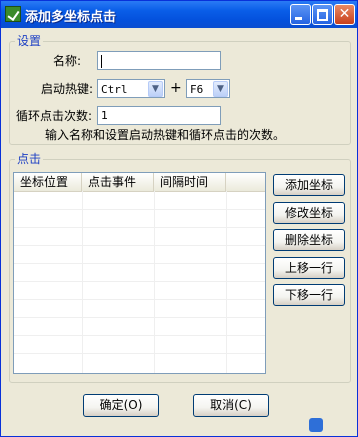 The image size is (358, 437). I want to click on click-legend: 点击, so click(29, 159).